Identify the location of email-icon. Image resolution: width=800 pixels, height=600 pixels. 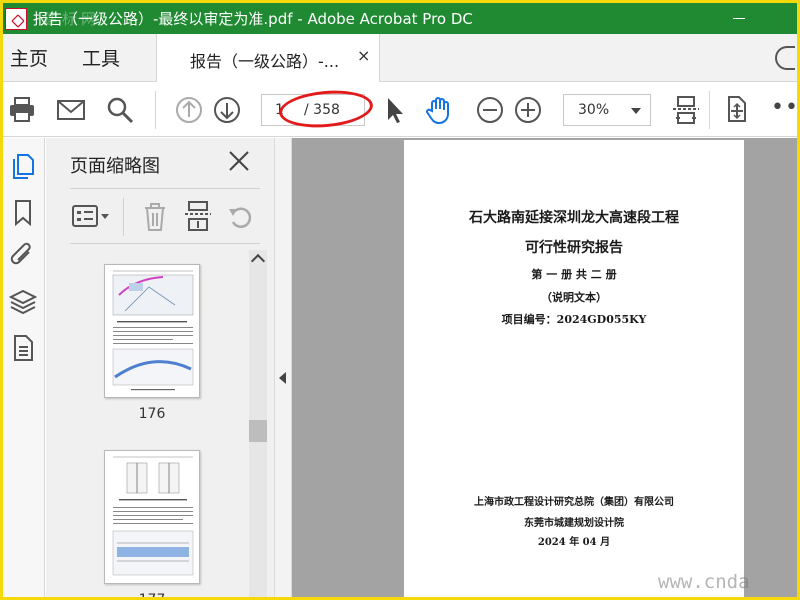
(71, 110).